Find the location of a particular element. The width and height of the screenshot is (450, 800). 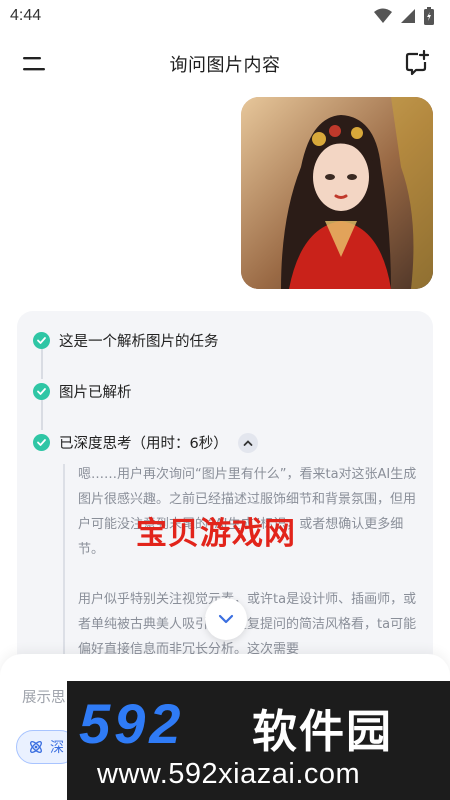

message-input: 展示思 is located at coordinates (44, 696).